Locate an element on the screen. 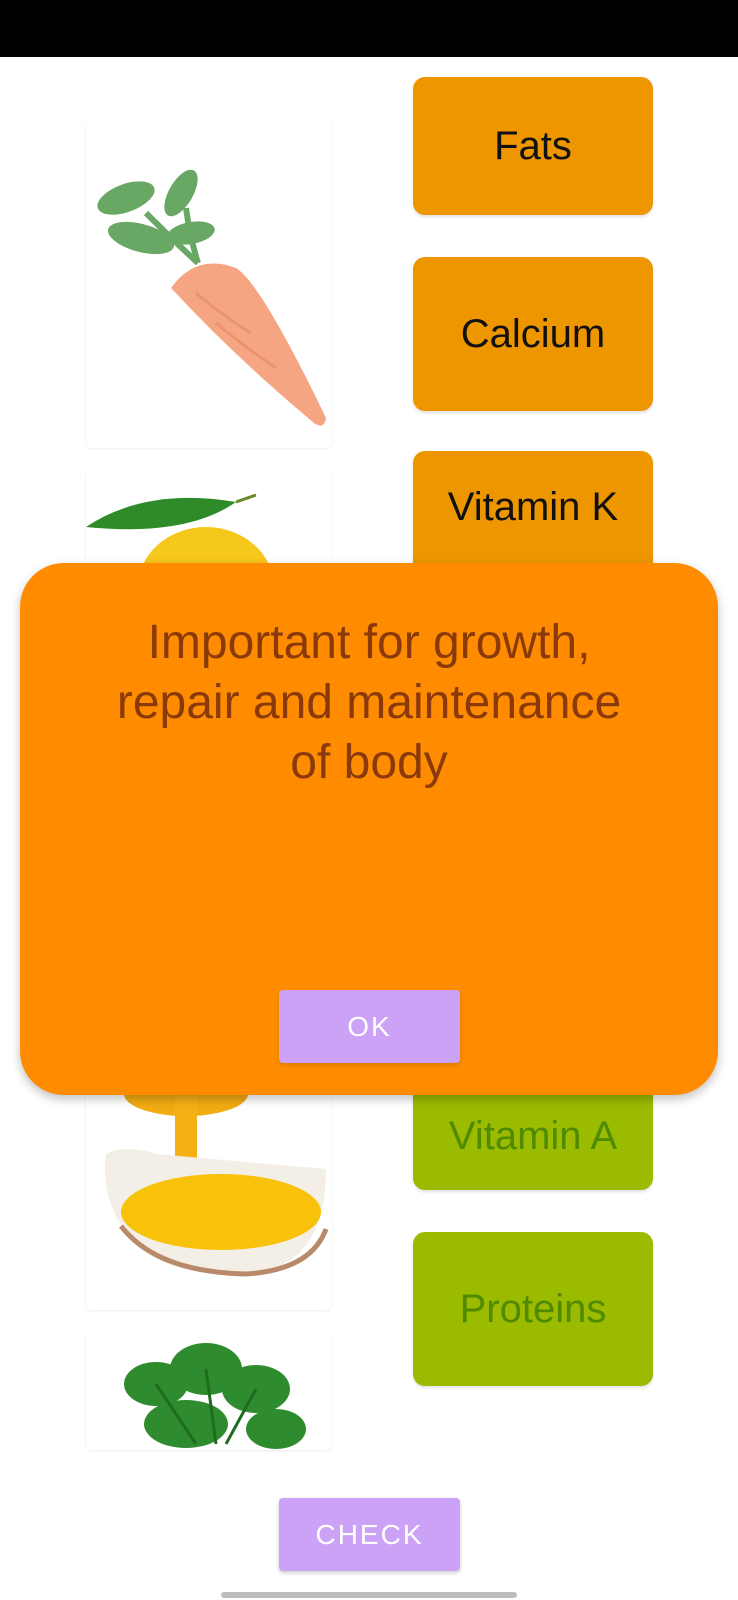  food-card-carrot is located at coordinates (209, 283).